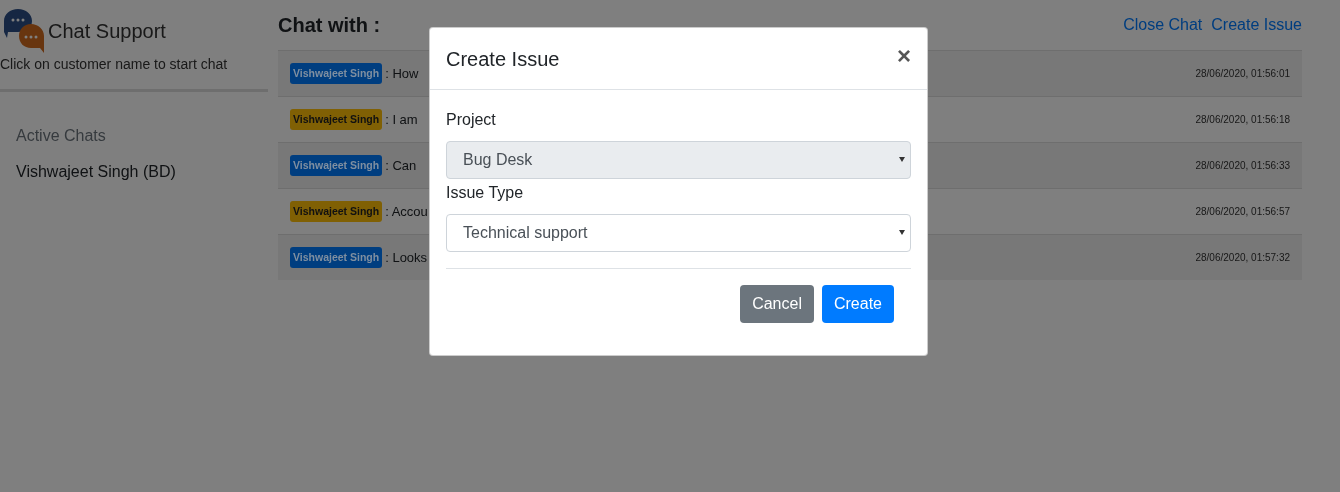 This screenshot has height=492, width=1340. What do you see at coordinates (25, 31) in the screenshot?
I see `chat-bubbles-icon` at bounding box center [25, 31].